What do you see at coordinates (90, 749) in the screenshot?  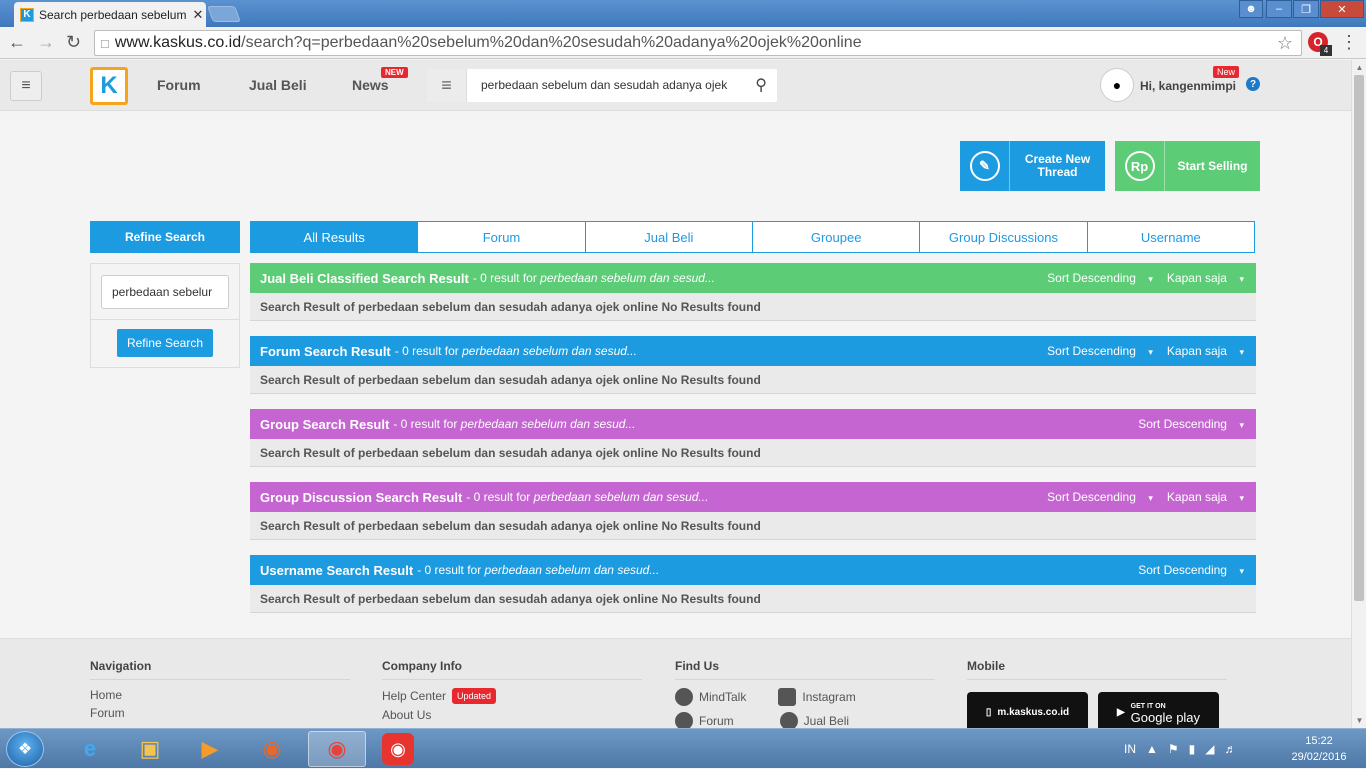 I see `internet-explorer-icon: e` at bounding box center [90, 749].